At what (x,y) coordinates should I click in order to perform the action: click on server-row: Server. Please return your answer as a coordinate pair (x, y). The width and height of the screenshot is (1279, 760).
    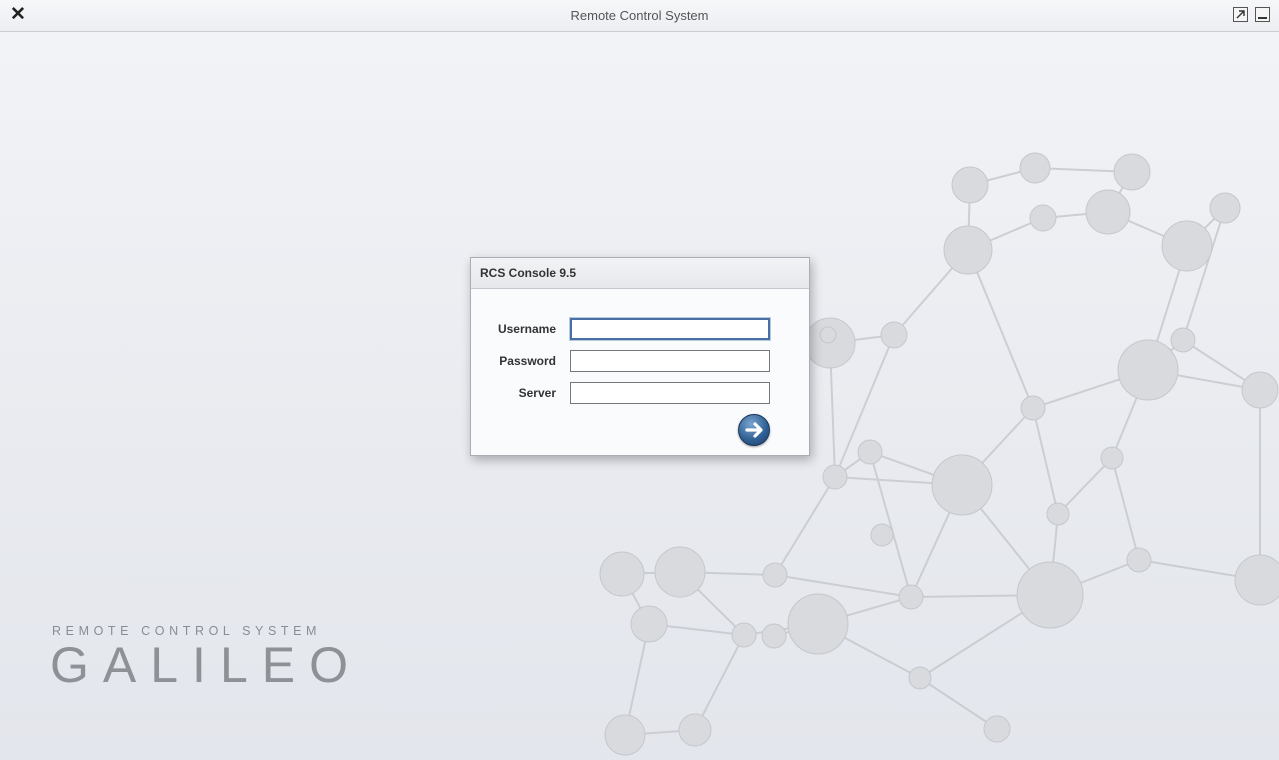
    Looking at the image, I should click on (641, 393).